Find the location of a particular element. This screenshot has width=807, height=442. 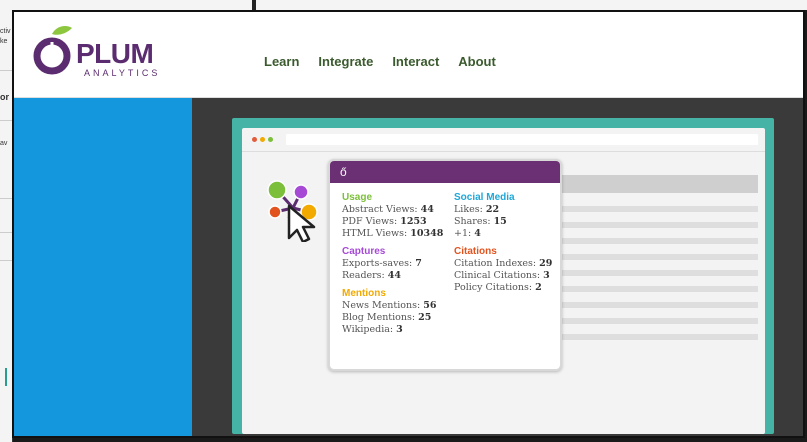

metric-row: Shares: 15 is located at coordinates (480, 221).